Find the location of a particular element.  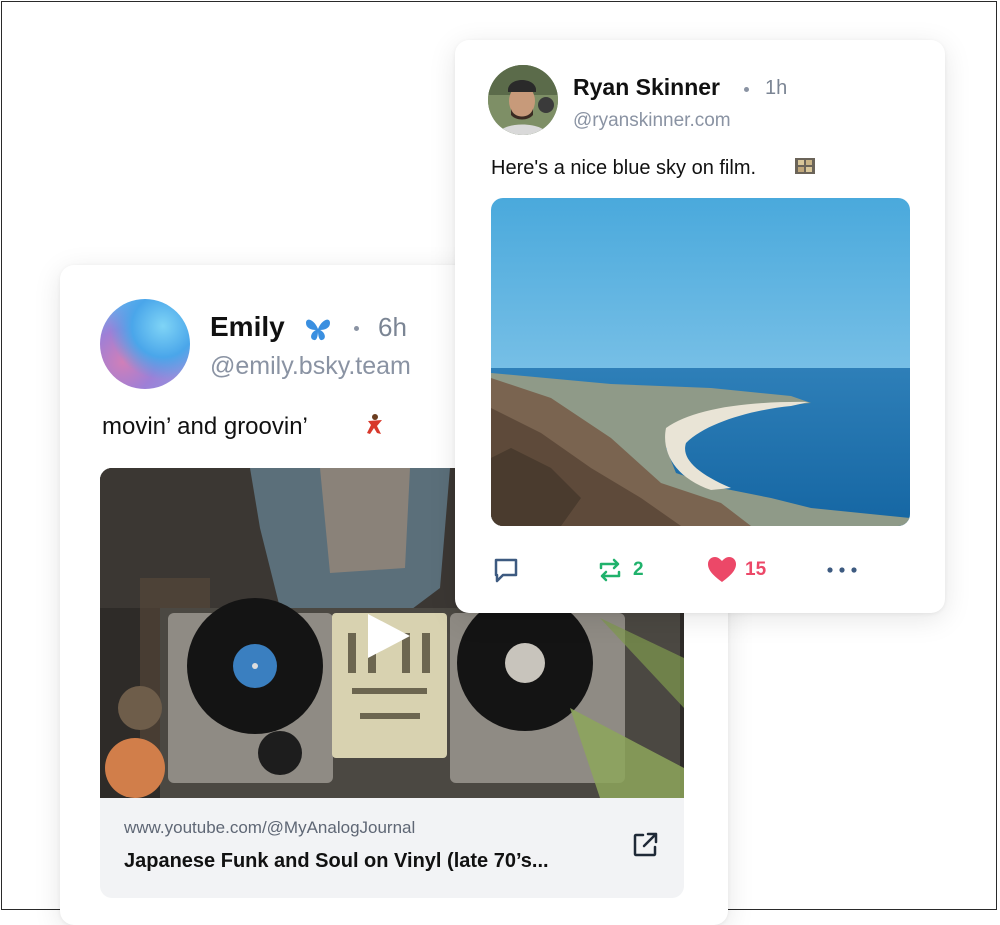

like-button: 15 is located at coordinates (736, 570).